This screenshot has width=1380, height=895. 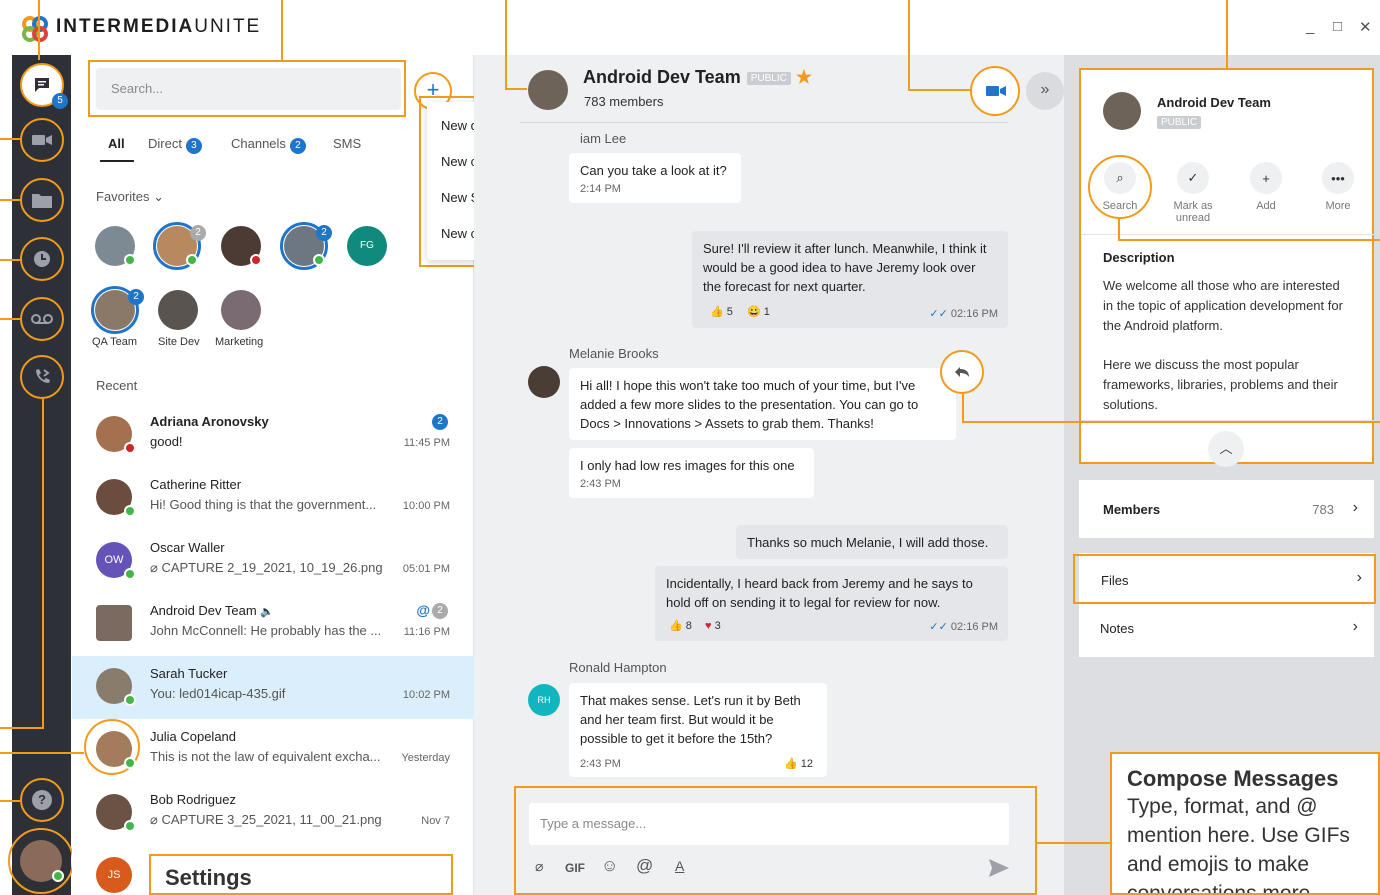 What do you see at coordinates (1193, 212) in the screenshot?
I see `action-label: Mark as unread` at bounding box center [1193, 212].